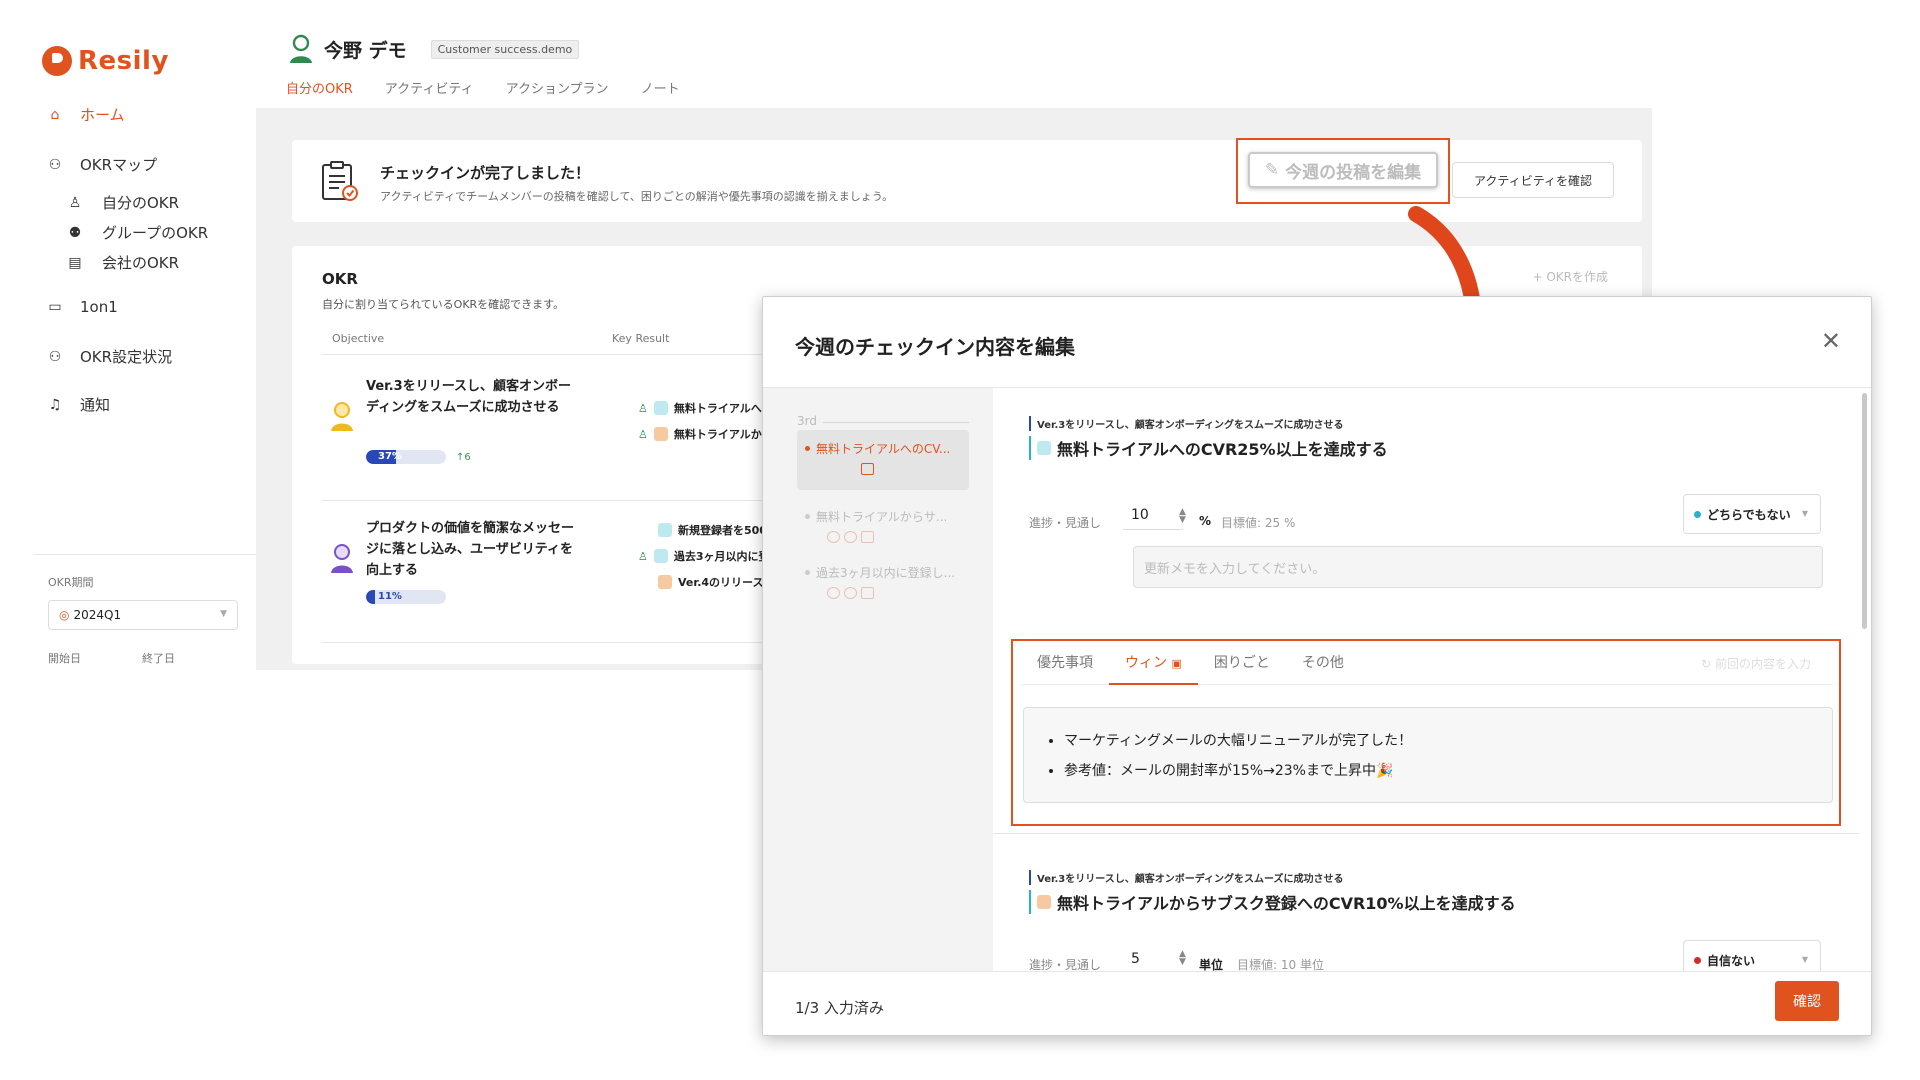  Describe the element at coordinates (1065, 667) in the screenshot. I see `tab-priority: 優先事項` at that location.